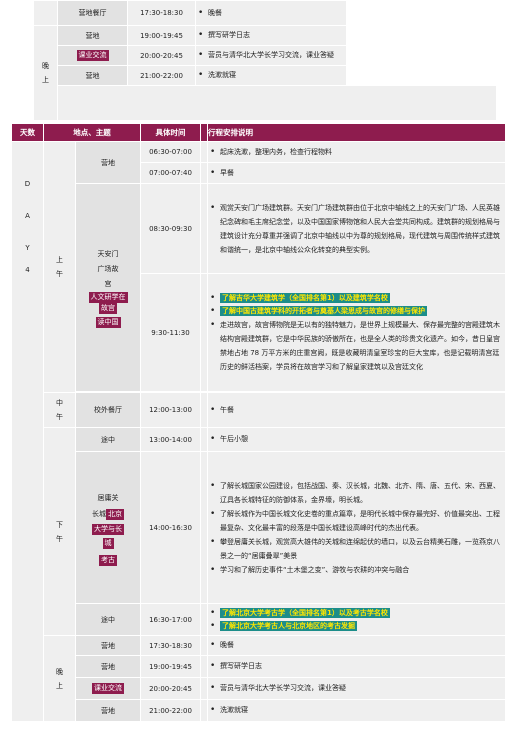  Describe the element at coordinates (27, 132) in the screenshot. I see `header-day: 天数` at that location.